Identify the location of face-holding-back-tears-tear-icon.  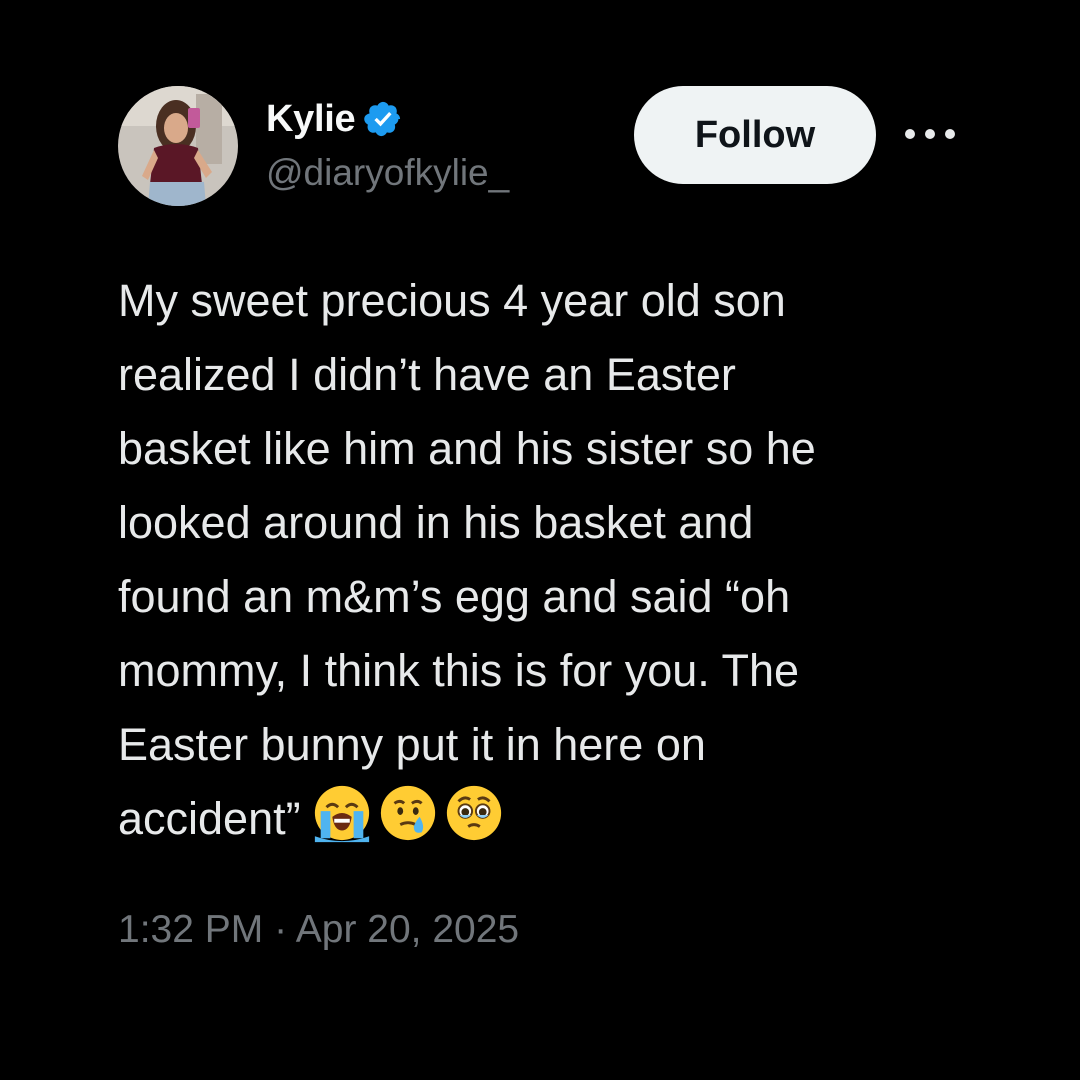
(407, 813).